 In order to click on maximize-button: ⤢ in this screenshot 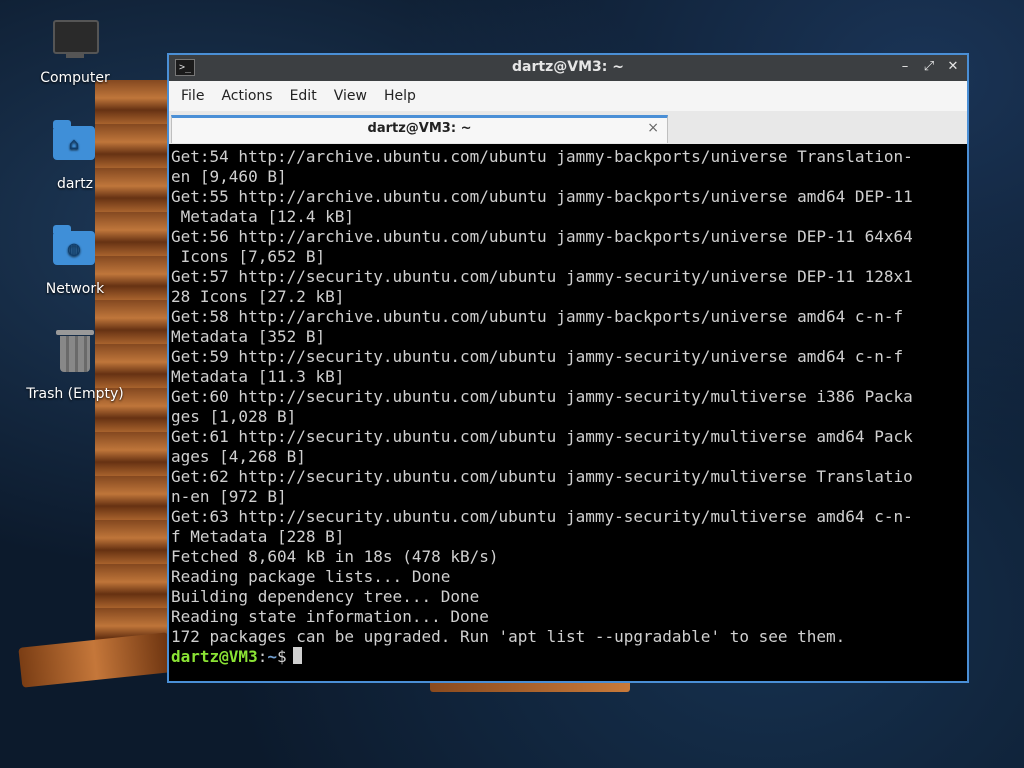, I will do `click(929, 67)`.